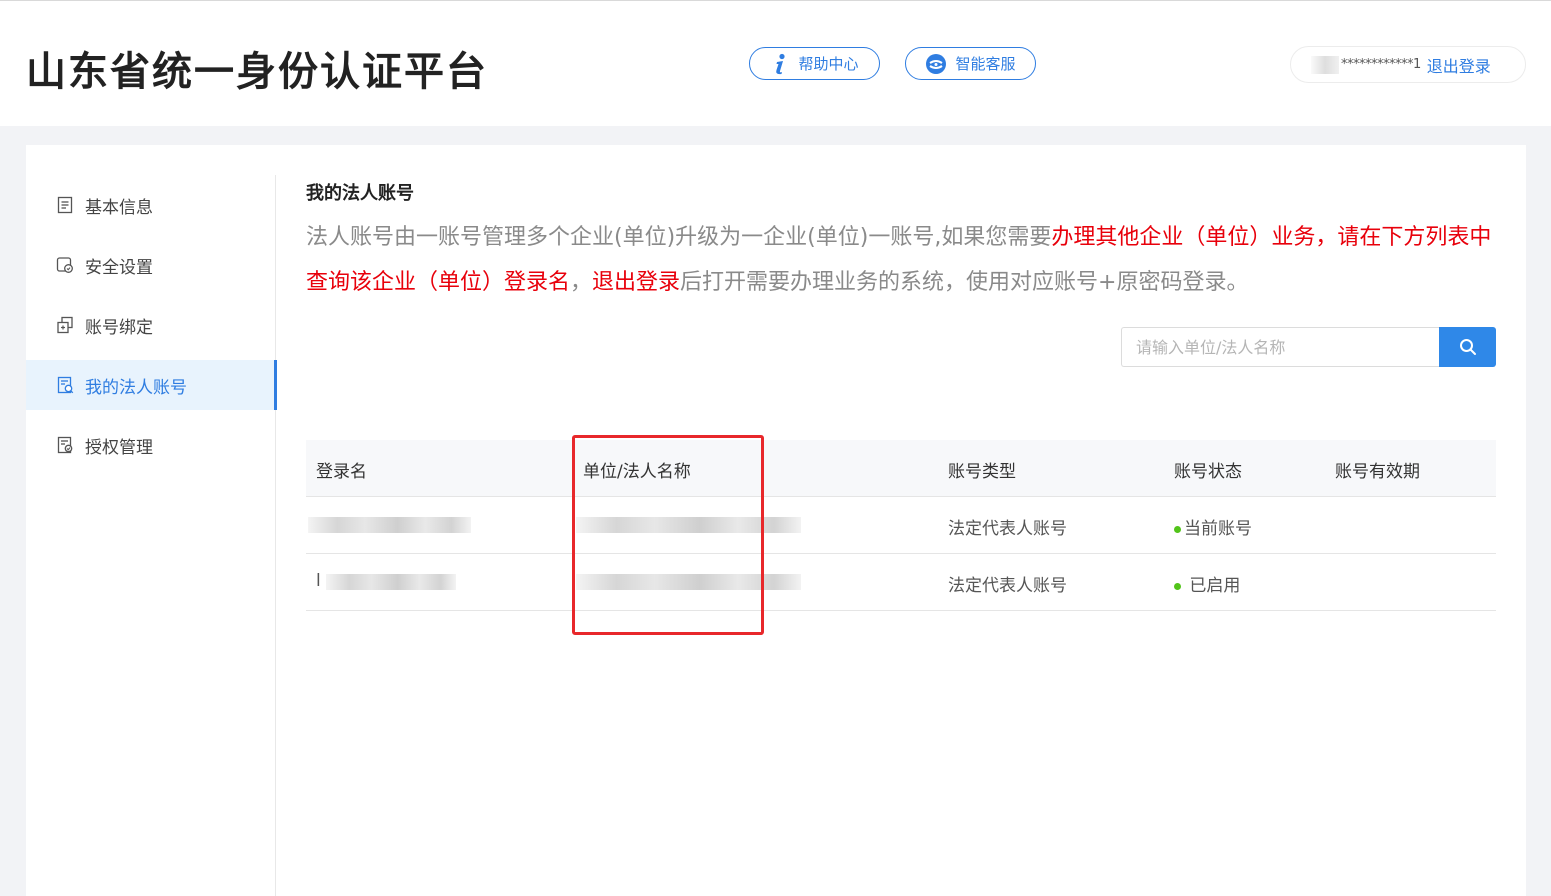 The width and height of the screenshot is (1551, 896). I want to click on section-title: 我的法人账号, so click(360, 193).